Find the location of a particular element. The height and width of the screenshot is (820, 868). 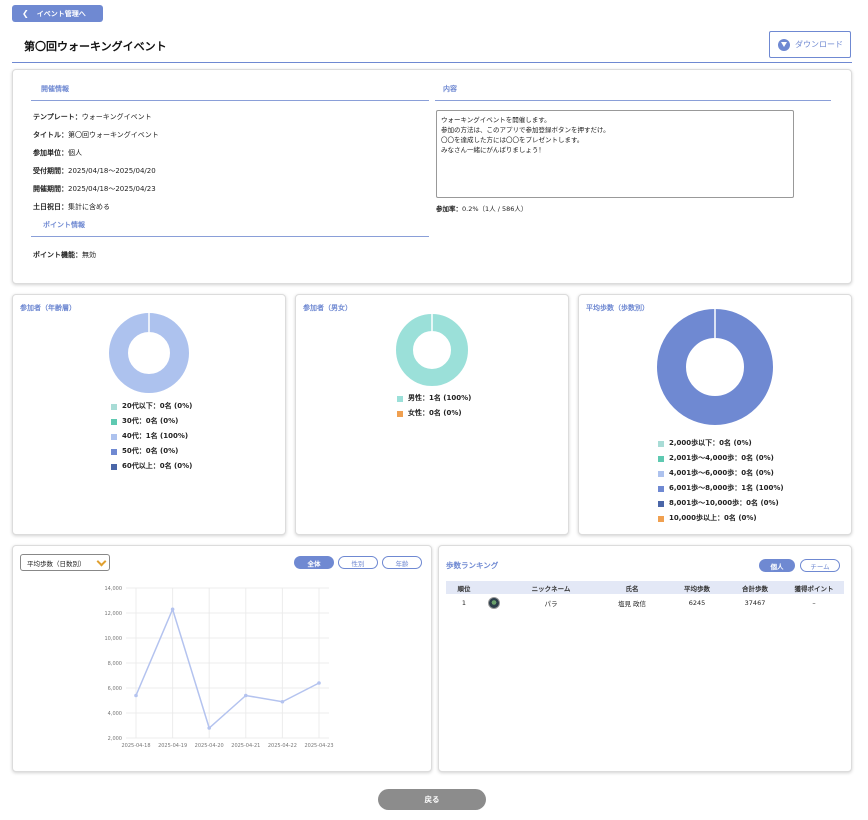

legend-item: 20代以下：0名 (0%) is located at coordinates (151, 406).